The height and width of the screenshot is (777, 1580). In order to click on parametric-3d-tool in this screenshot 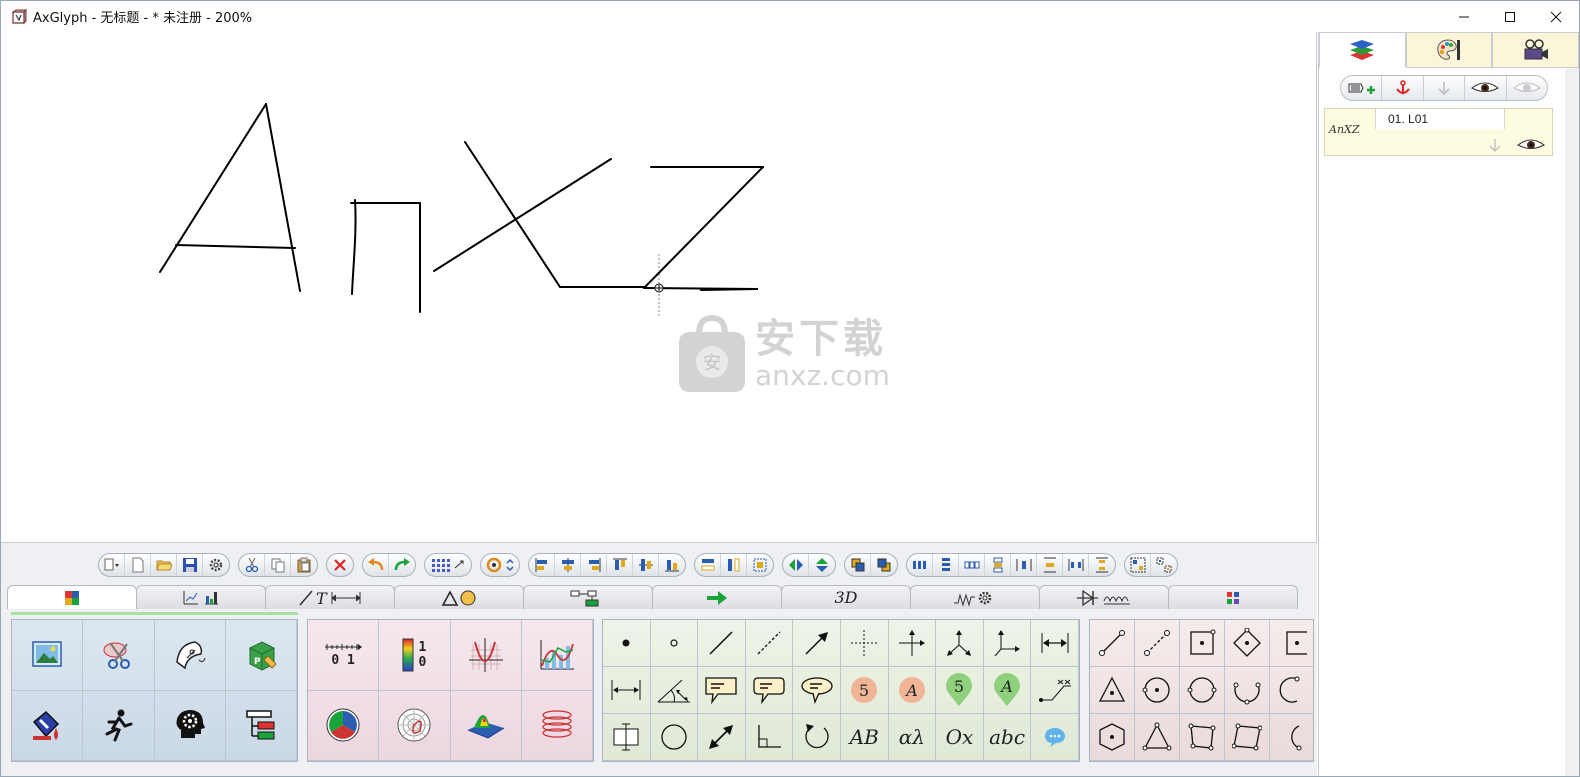, I will do `click(557, 725)`.